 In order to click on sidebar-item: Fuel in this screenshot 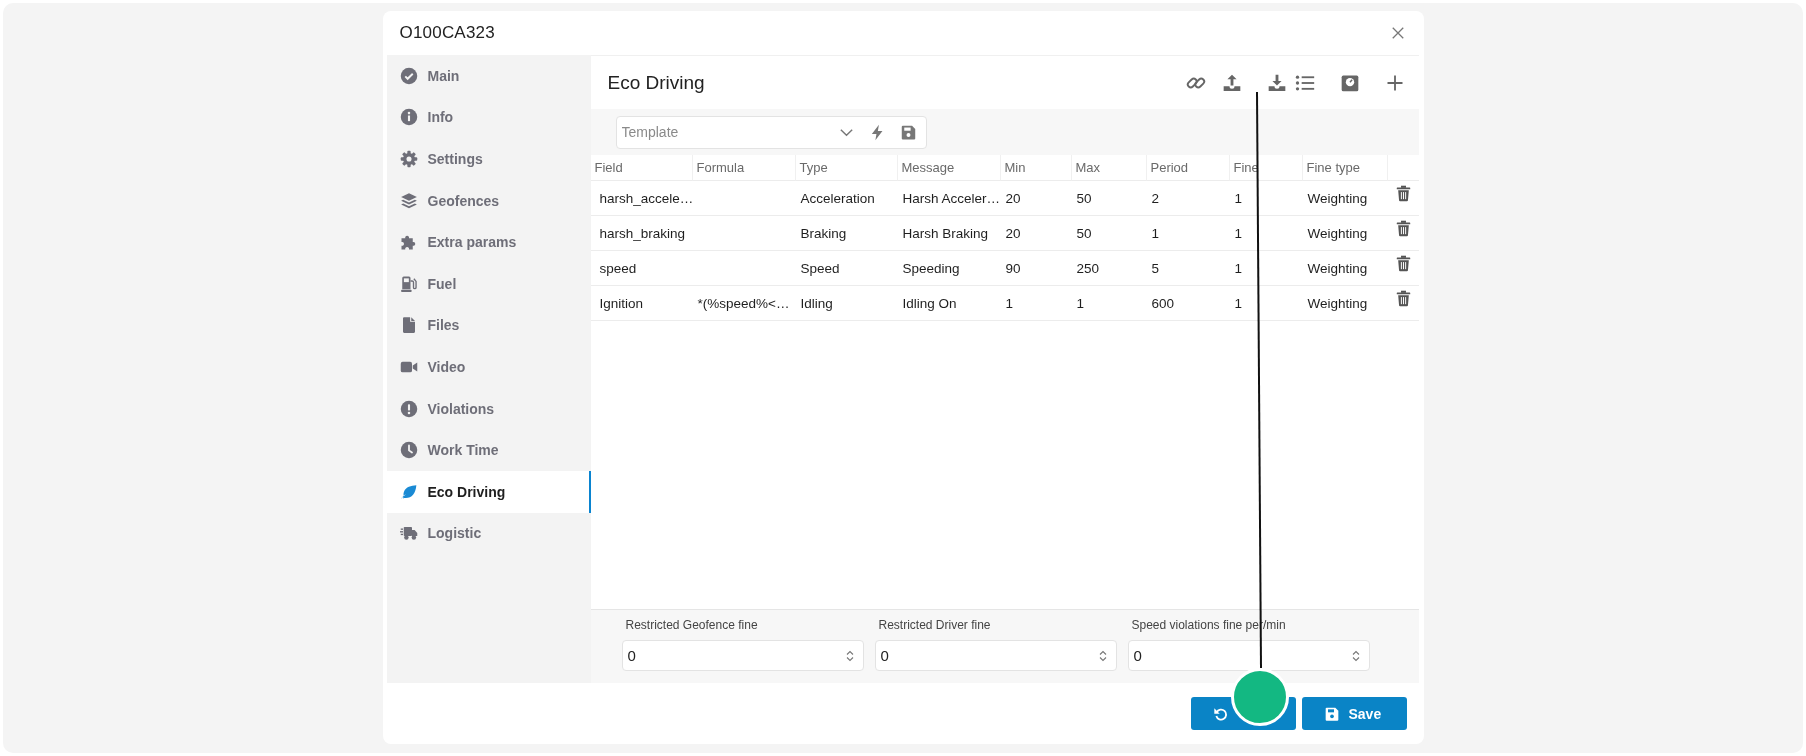, I will do `click(488, 283)`.